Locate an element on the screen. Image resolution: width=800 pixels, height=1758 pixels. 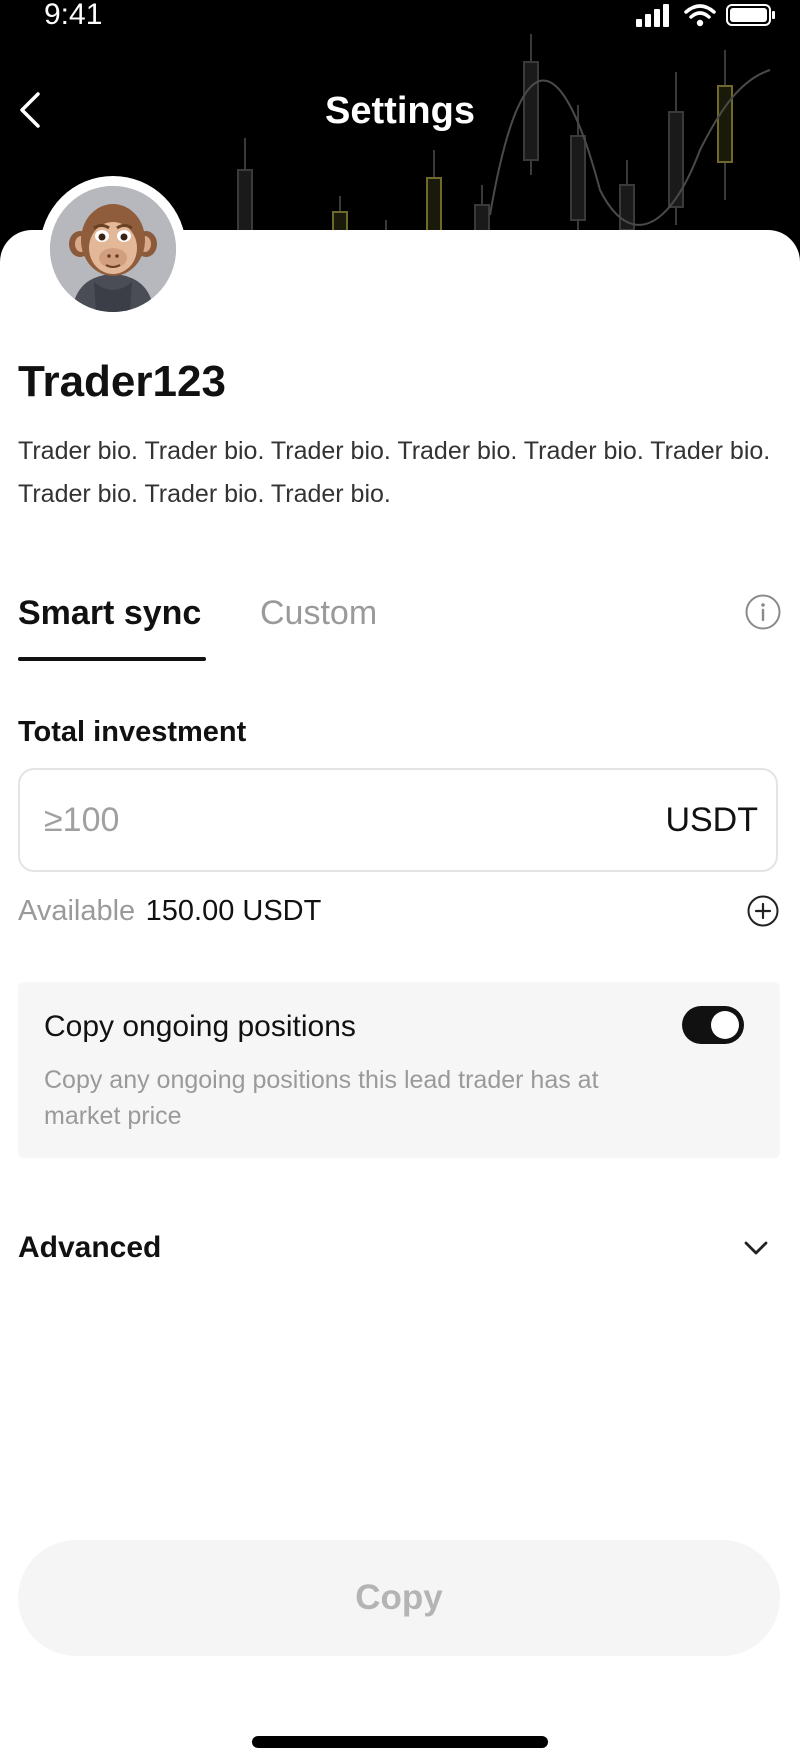
avatar-frame is located at coordinates (113, 249).